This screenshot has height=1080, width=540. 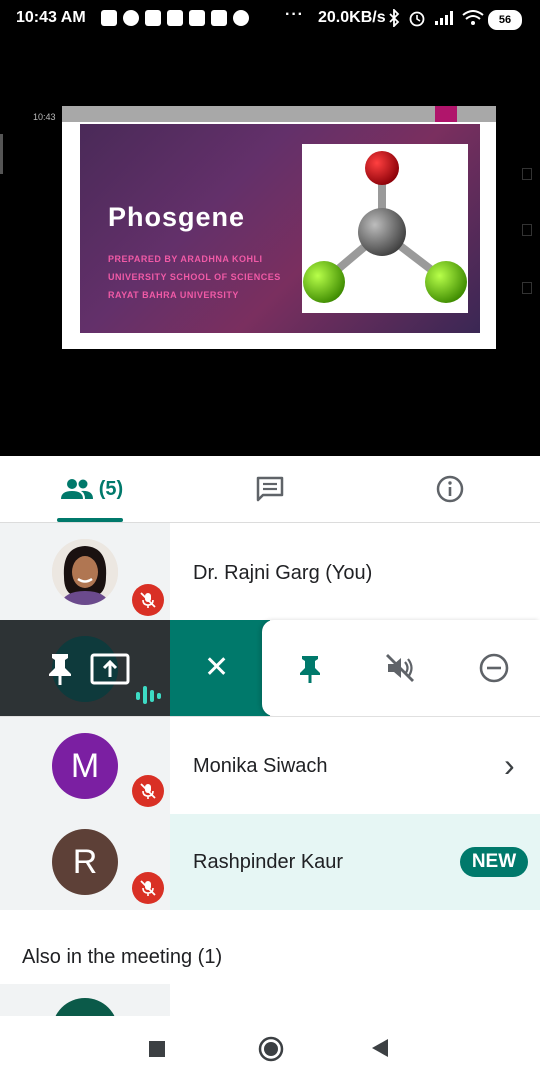 What do you see at coordinates (283, 573) in the screenshot?
I see `participant-name: Dr. Rajni Garg (You)` at bounding box center [283, 573].